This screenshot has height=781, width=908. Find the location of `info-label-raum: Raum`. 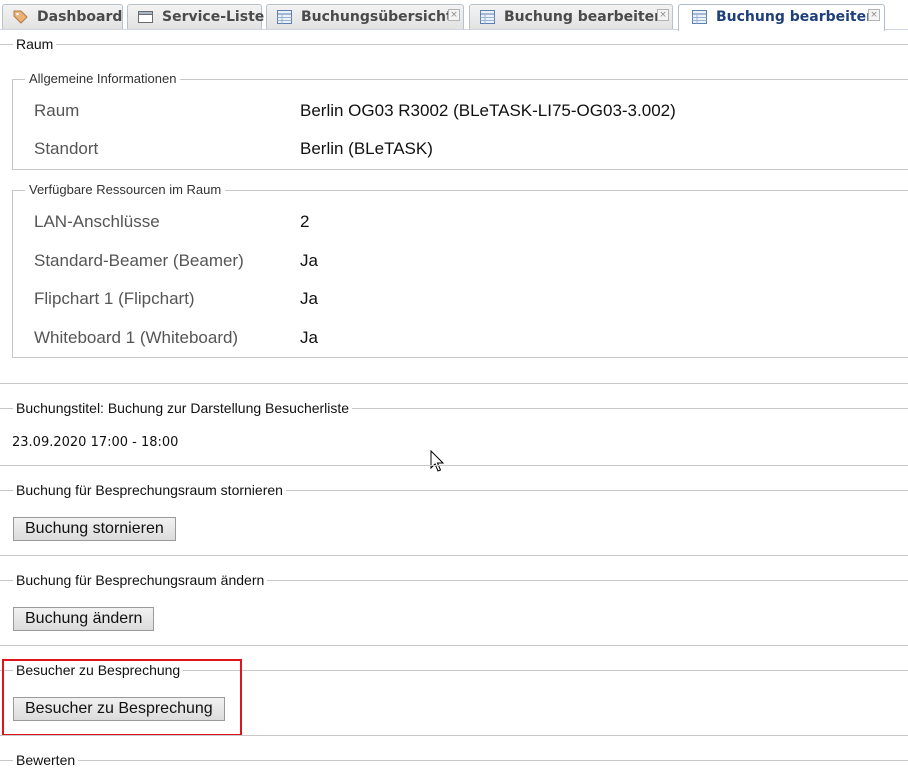

info-label-raum: Raum is located at coordinates (57, 110).